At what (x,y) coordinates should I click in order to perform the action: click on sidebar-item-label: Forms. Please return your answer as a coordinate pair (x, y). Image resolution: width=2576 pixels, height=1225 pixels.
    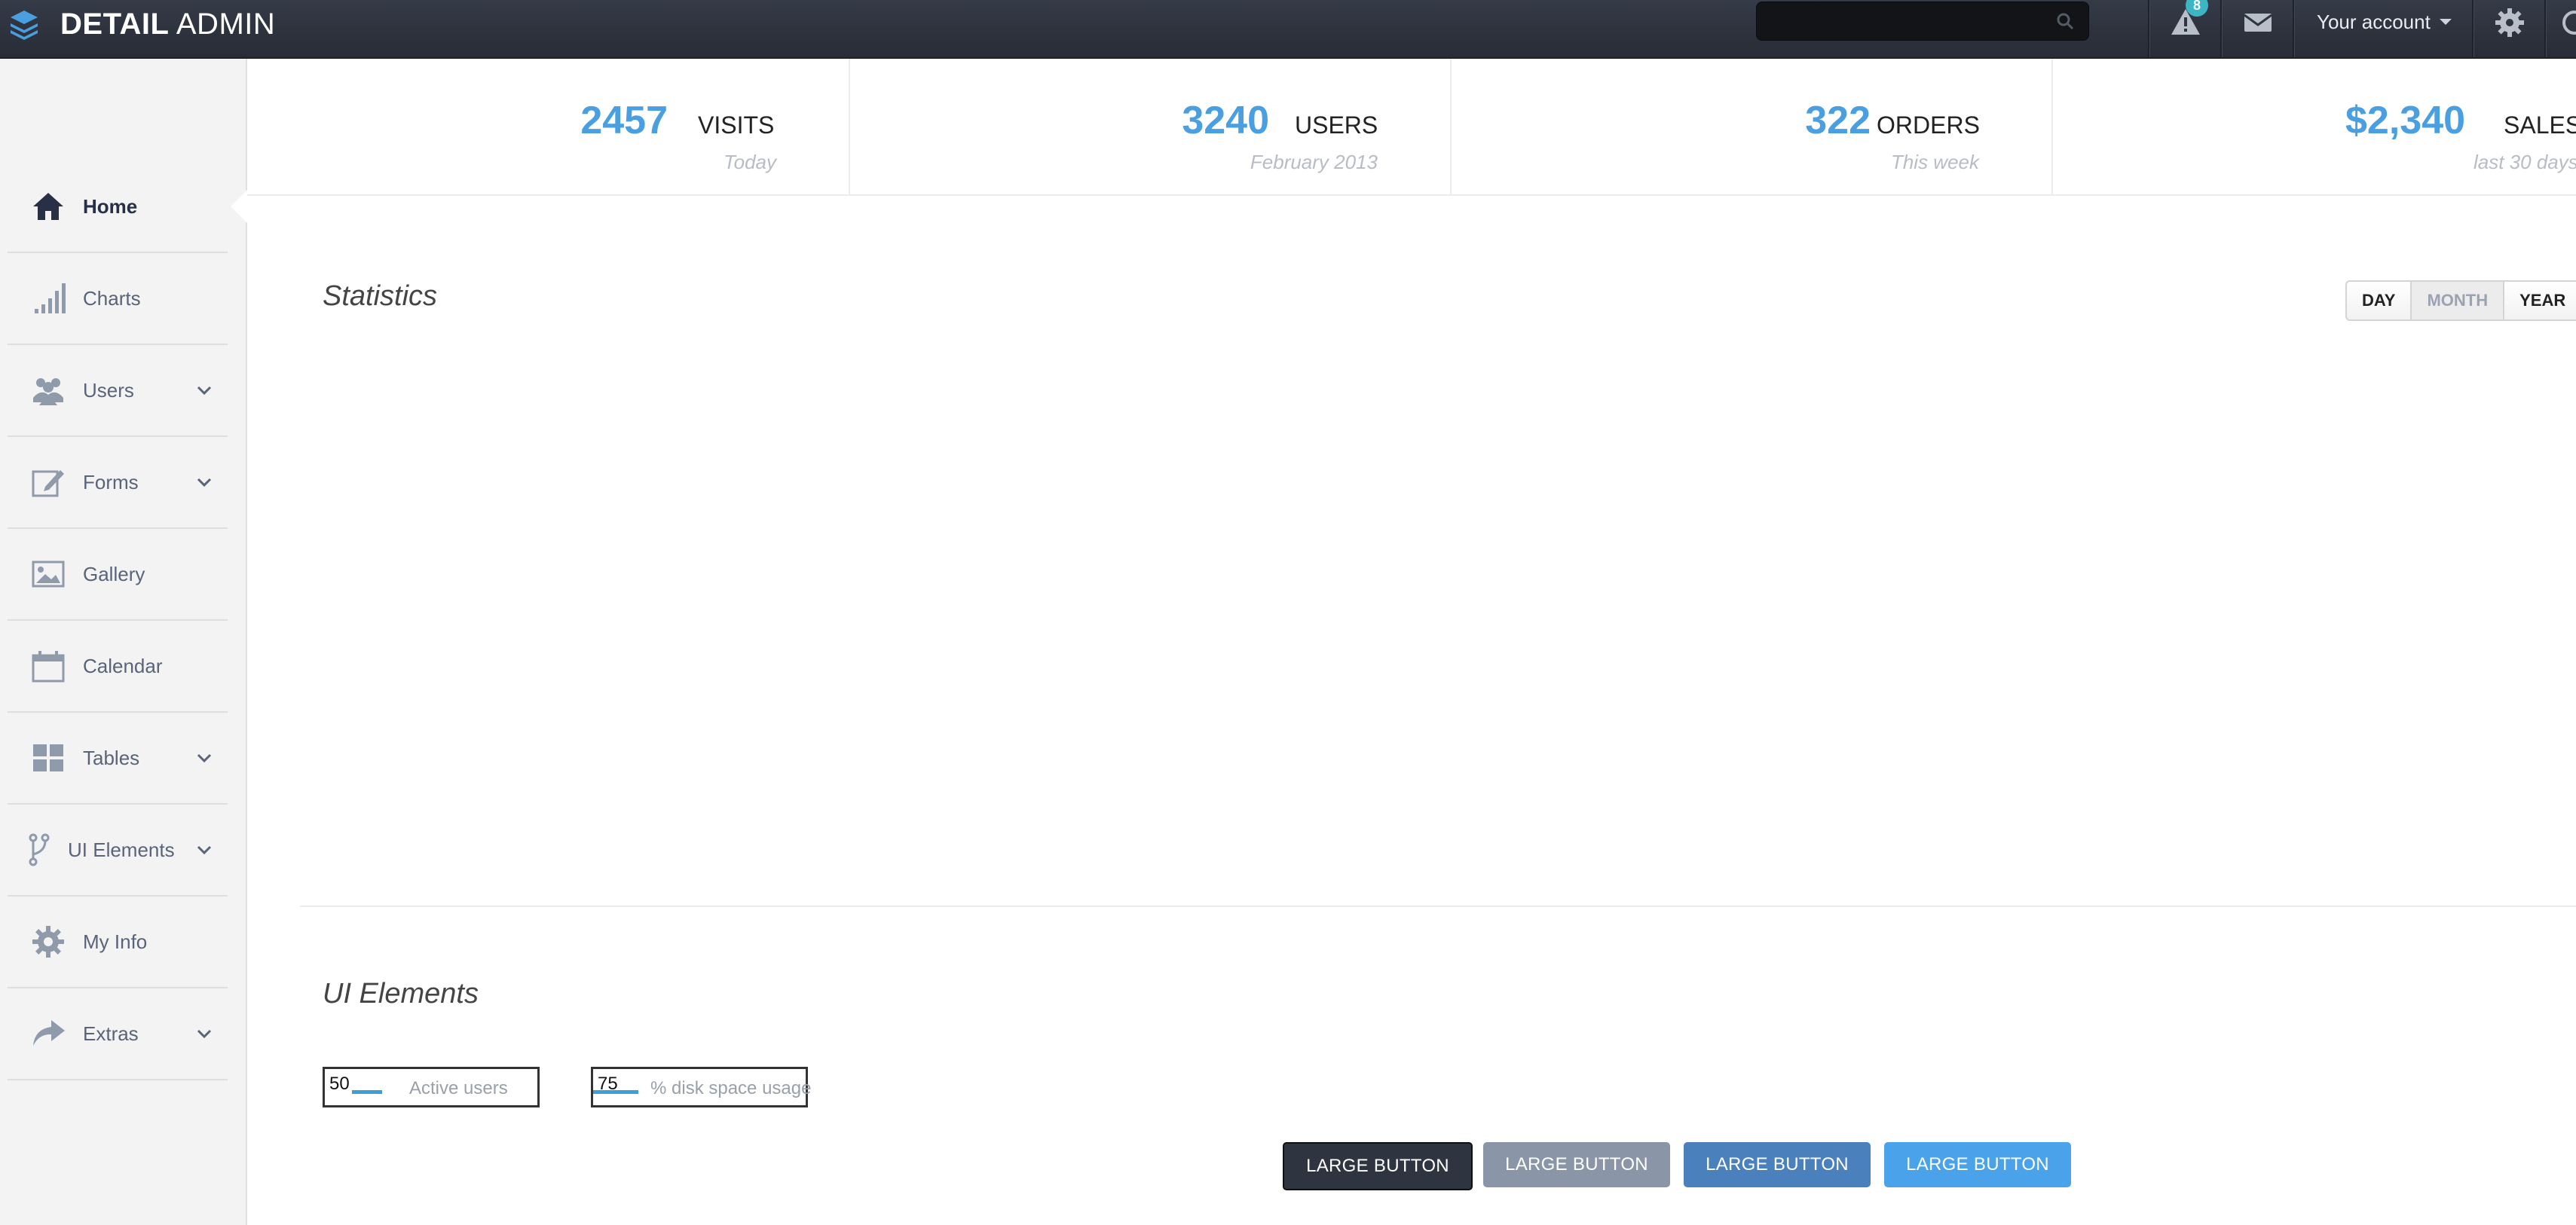
    Looking at the image, I should click on (111, 481).